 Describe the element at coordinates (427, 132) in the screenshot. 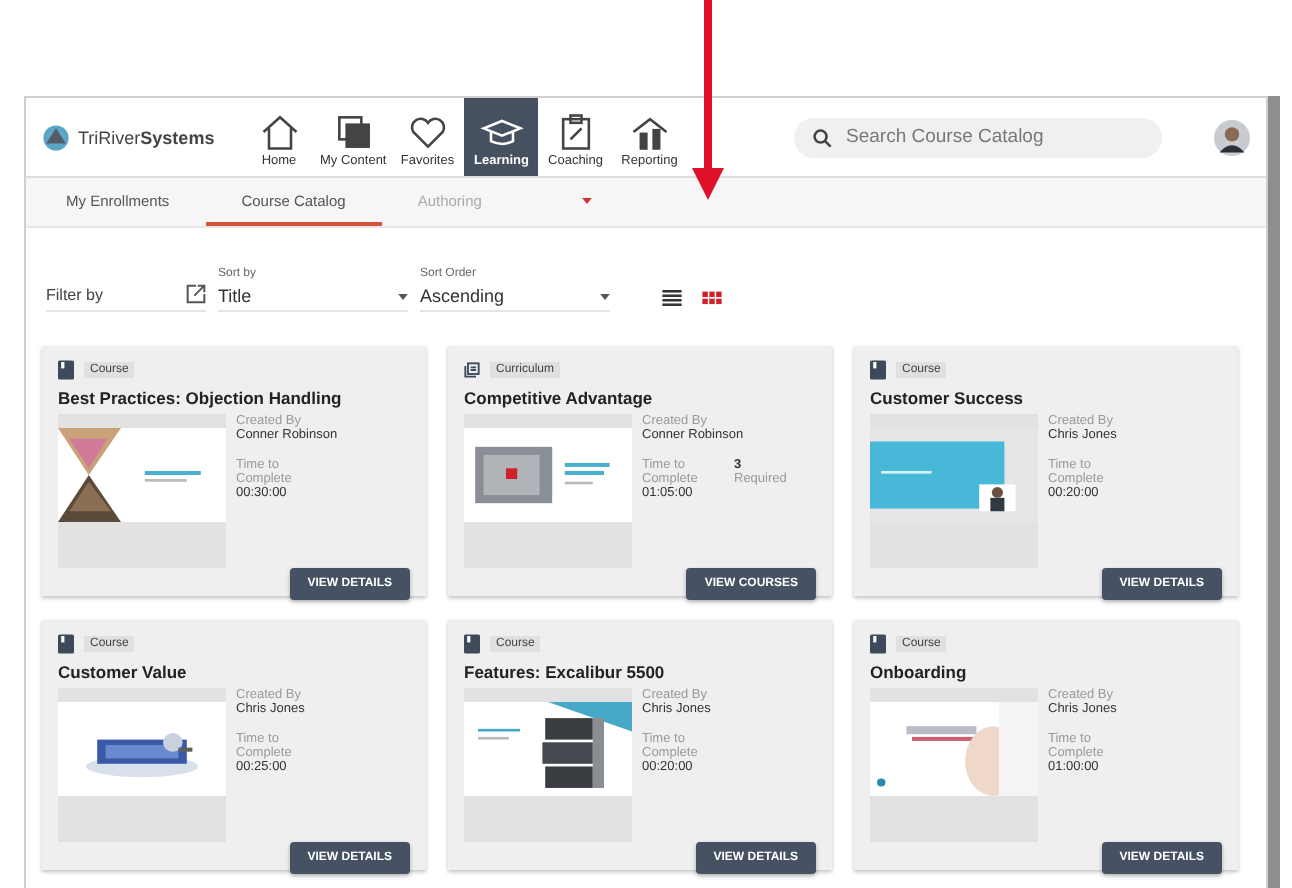

I see `heart-icon` at that location.